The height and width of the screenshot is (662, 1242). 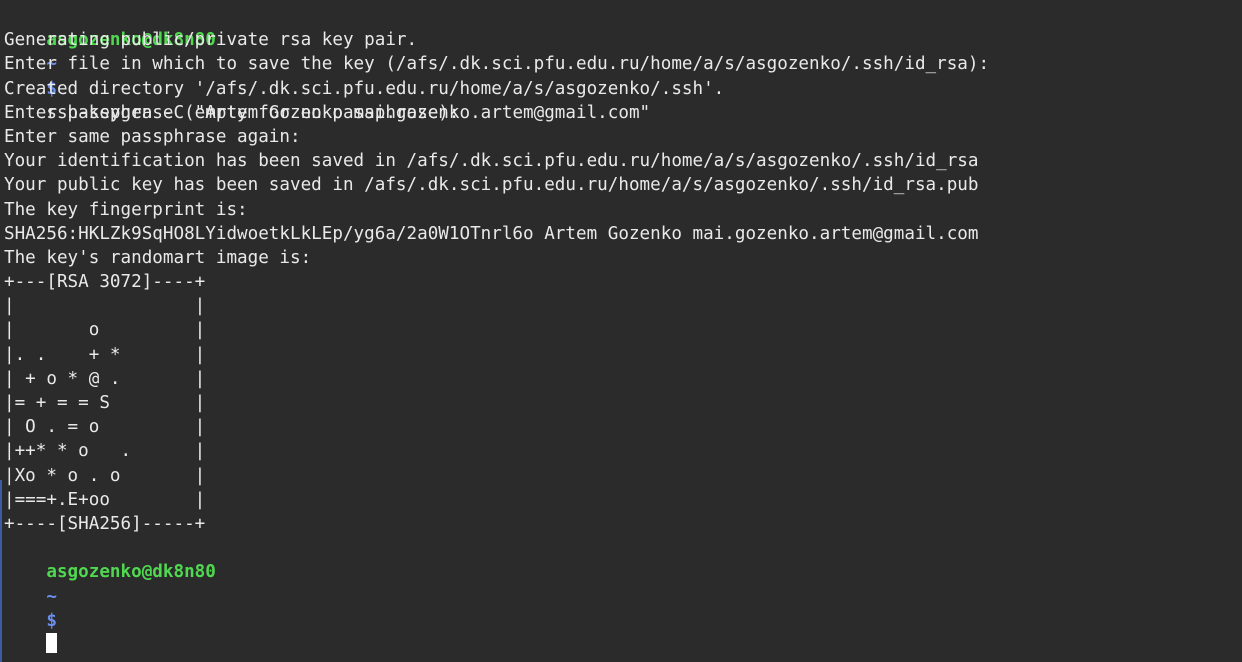 What do you see at coordinates (105, 427) in the screenshot?
I see `randomart-line: | O . = o |` at bounding box center [105, 427].